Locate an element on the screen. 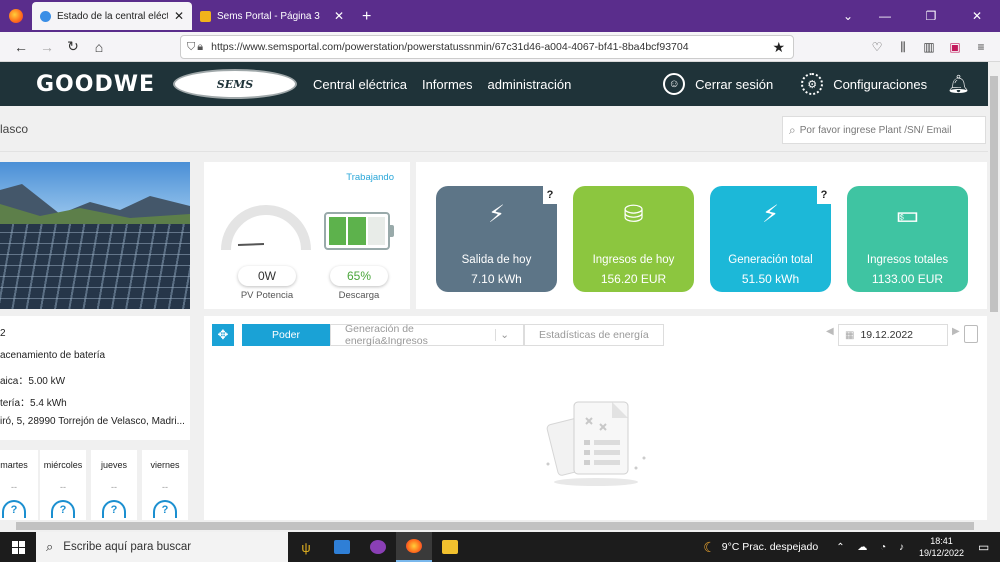  firefox-icon is located at coordinates (16, 16).